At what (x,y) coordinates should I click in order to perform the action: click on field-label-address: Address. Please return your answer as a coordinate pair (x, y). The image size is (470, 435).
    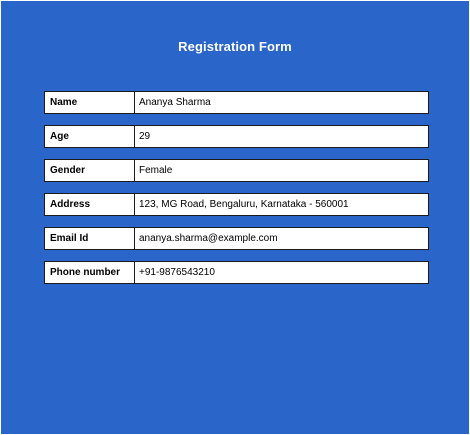
    Looking at the image, I should click on (90, 204).